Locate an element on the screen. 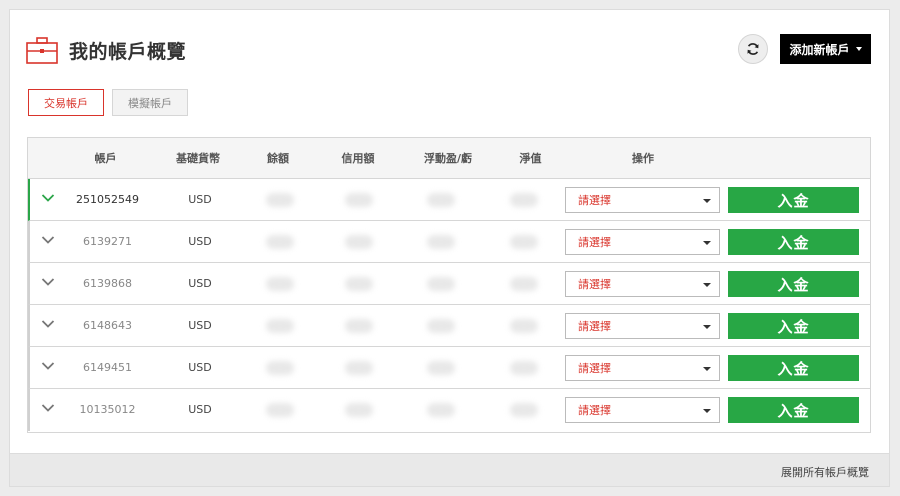 The height and width of the screenshot is (496, 900). tab-trading-accounts: 交易帳戶 is located at coordinates (66, 102).